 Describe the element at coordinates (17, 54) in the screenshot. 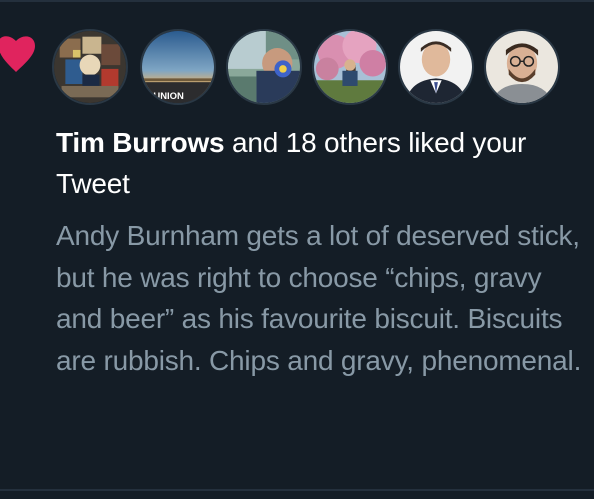

I see `heart-icon` at that location.